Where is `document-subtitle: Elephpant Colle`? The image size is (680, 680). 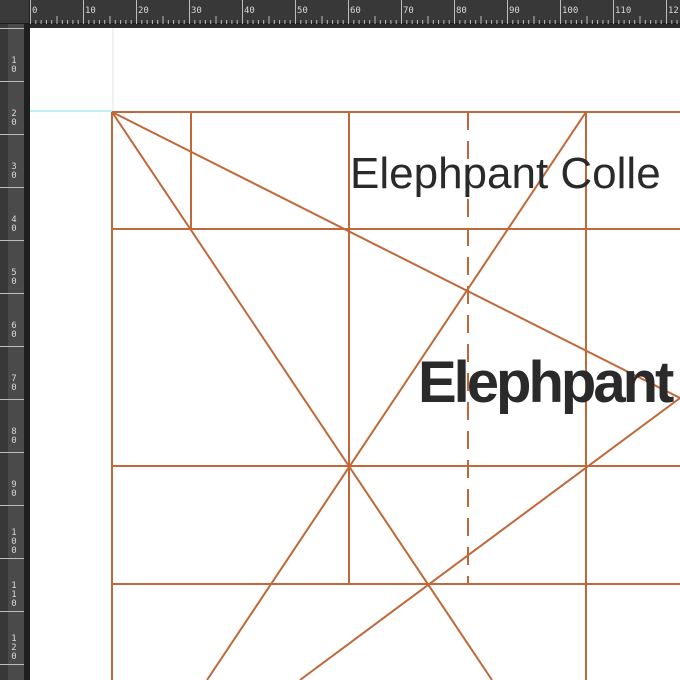 document-subtitle: Elephpant Colle is located at coordinates (505, 174).